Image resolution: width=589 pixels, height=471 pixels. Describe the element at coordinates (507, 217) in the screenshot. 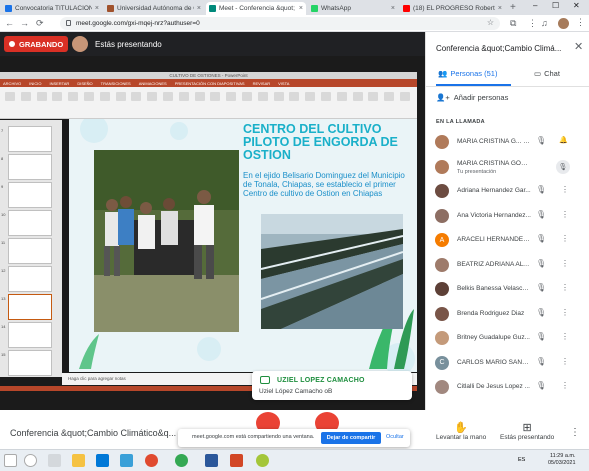

I see `participant-row: Ana Victoria Hernandez... 🎙 ⋮` at that location.